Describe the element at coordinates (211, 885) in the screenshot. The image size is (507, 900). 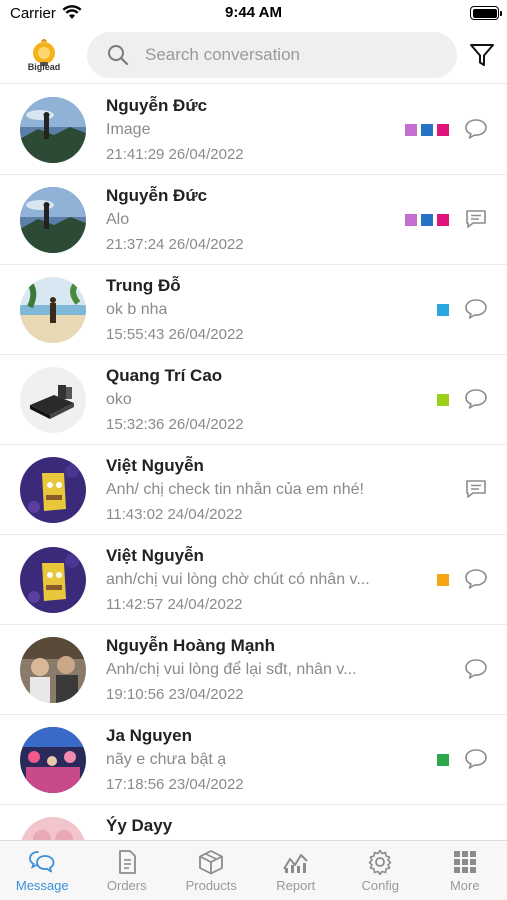
I see `tab-label: Products` at that location.